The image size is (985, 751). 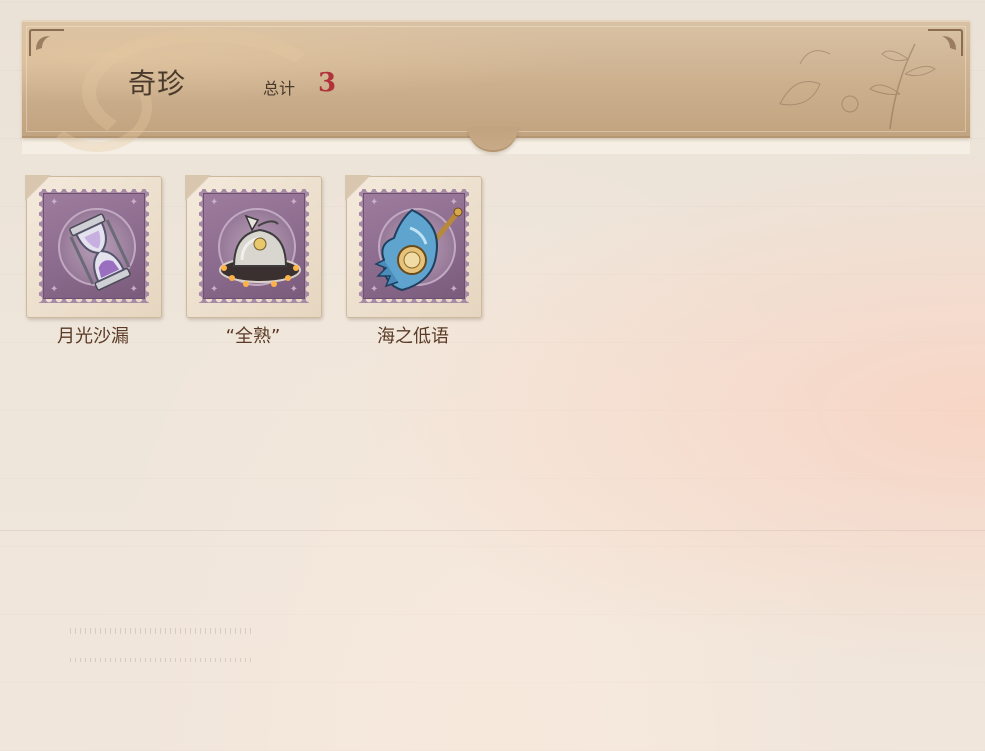 What do you see at coordinates (418, 249) in the screenshot?
I see `seashell-scepter-icon` at bounding box center [418, 249].